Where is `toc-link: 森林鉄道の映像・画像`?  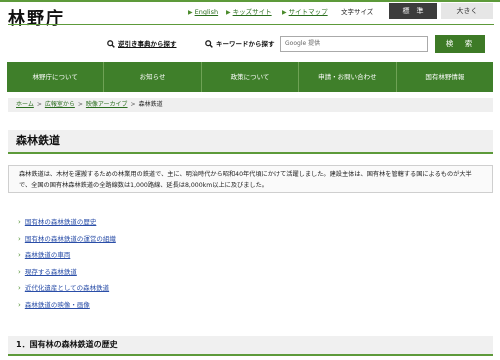
toc-link: 森林鉄道の映像・画像 is located at coordinates (57, 305).